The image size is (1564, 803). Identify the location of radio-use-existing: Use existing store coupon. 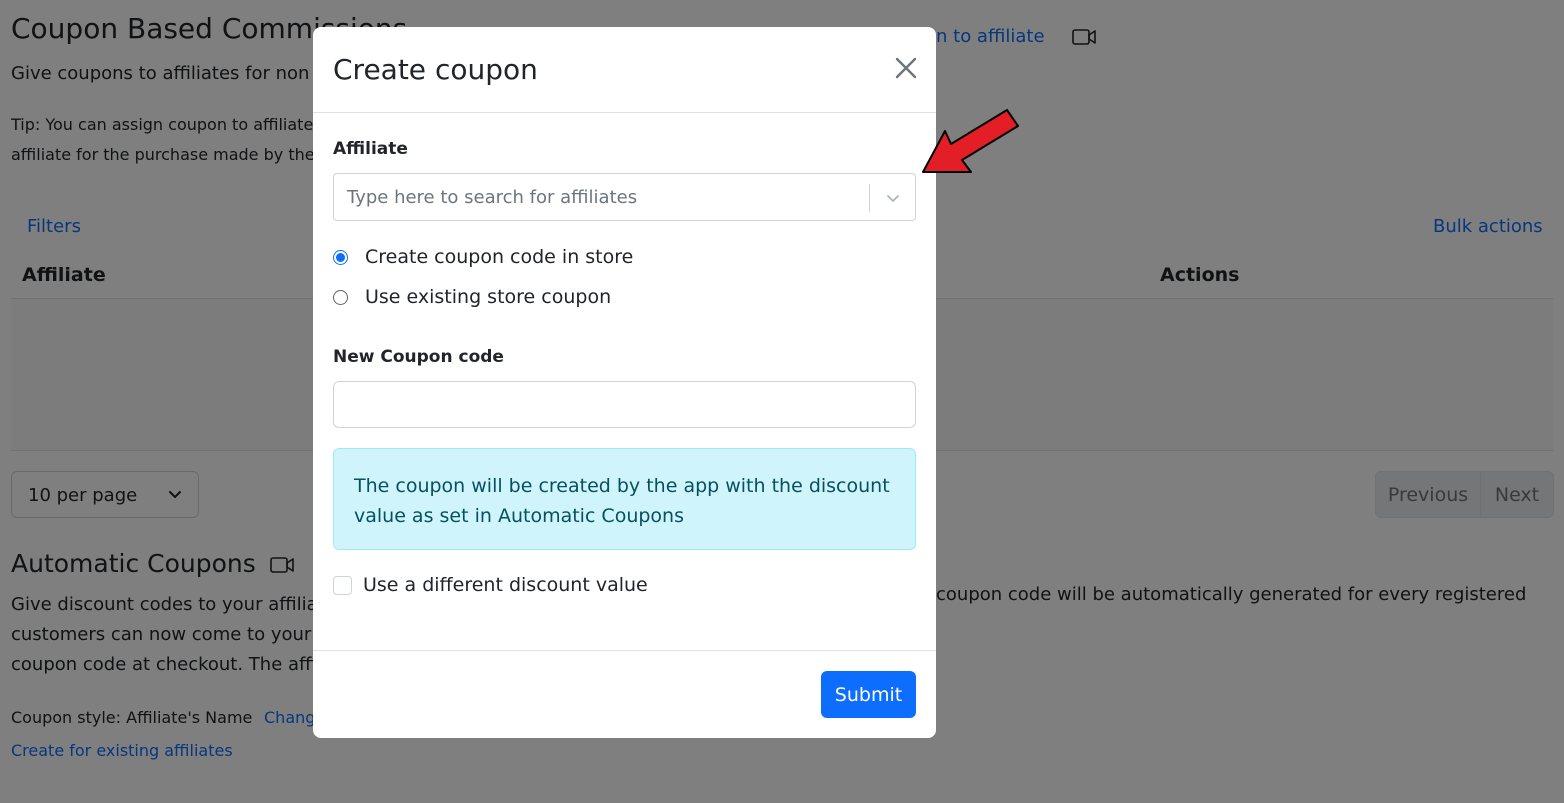
(472, 297).